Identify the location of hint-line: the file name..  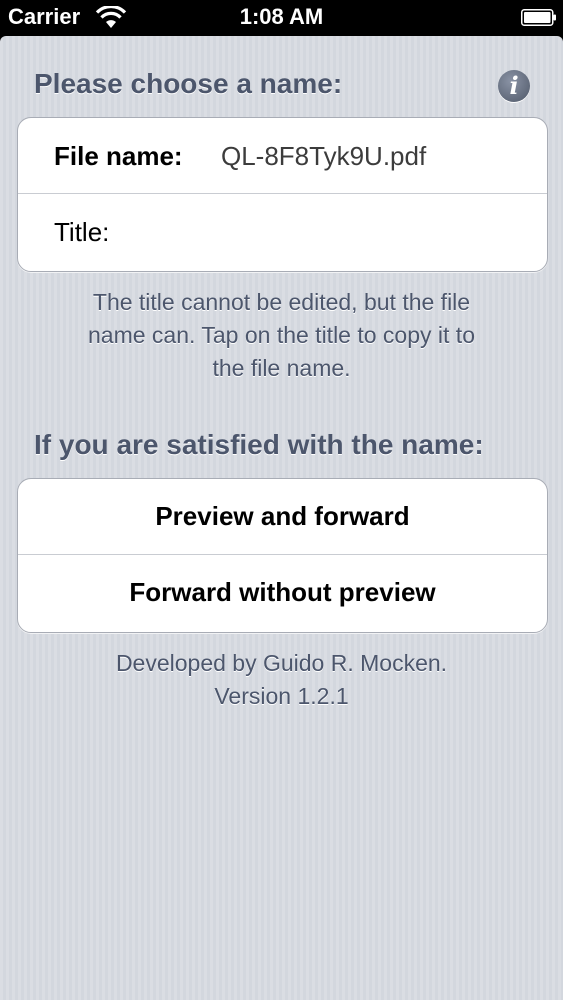
(281, 368).